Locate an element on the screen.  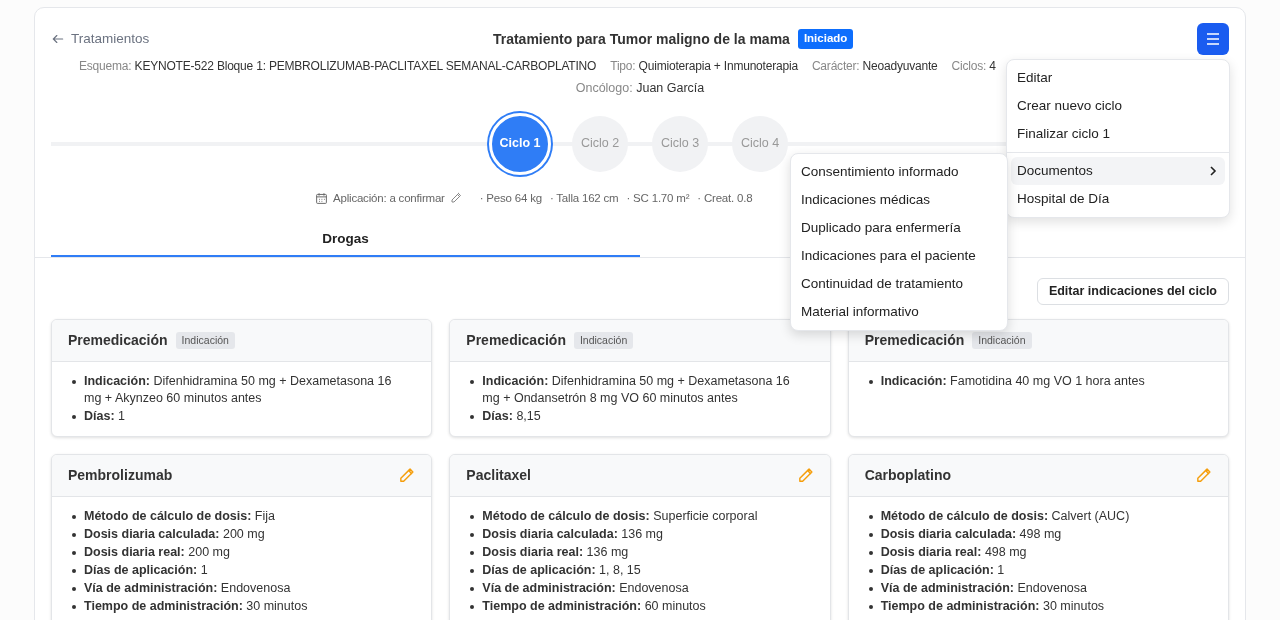
meta-field: Tipo: Quimioterapia + Inmunoterapia is located at coordinates (704, 66).